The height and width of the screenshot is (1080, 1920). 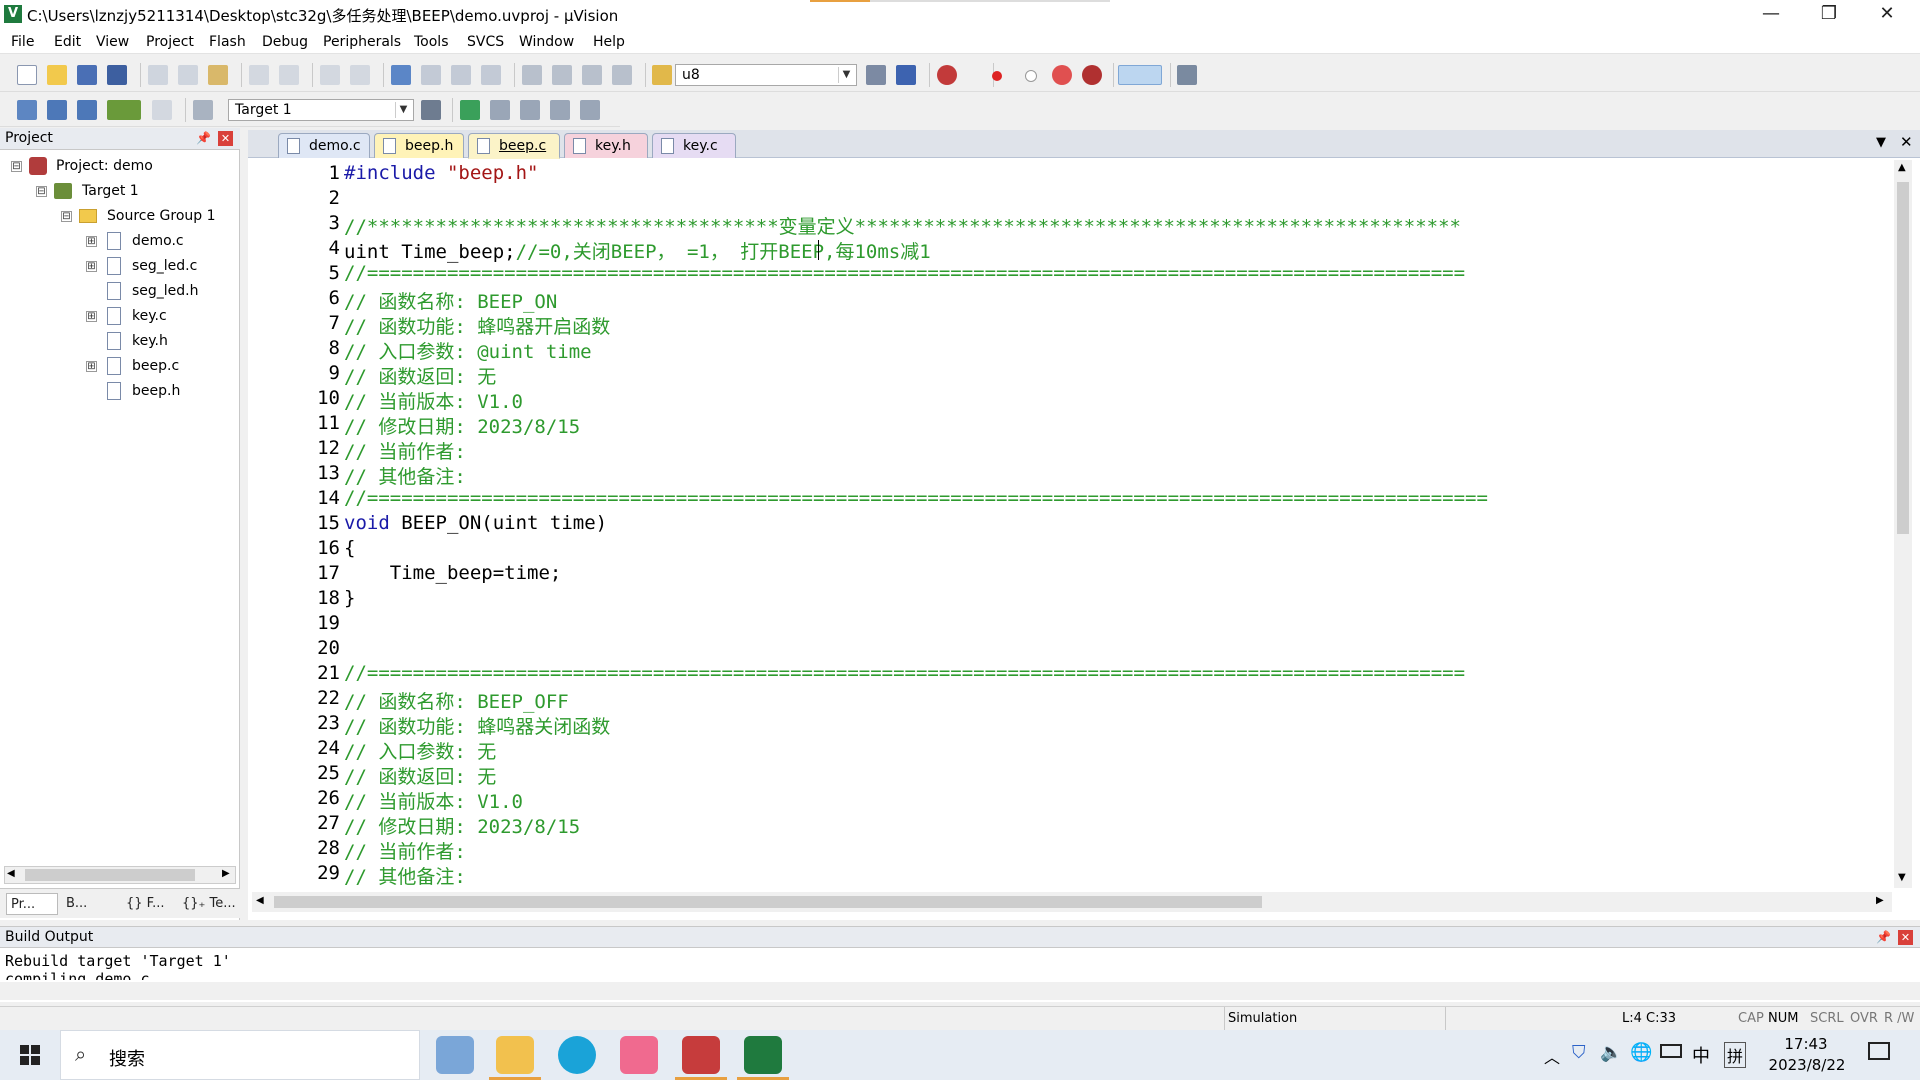 What do you see at coordinates (1771, 15) in the screenshot?
I see `minimize-button: —` at bounding box center [1771, 15].